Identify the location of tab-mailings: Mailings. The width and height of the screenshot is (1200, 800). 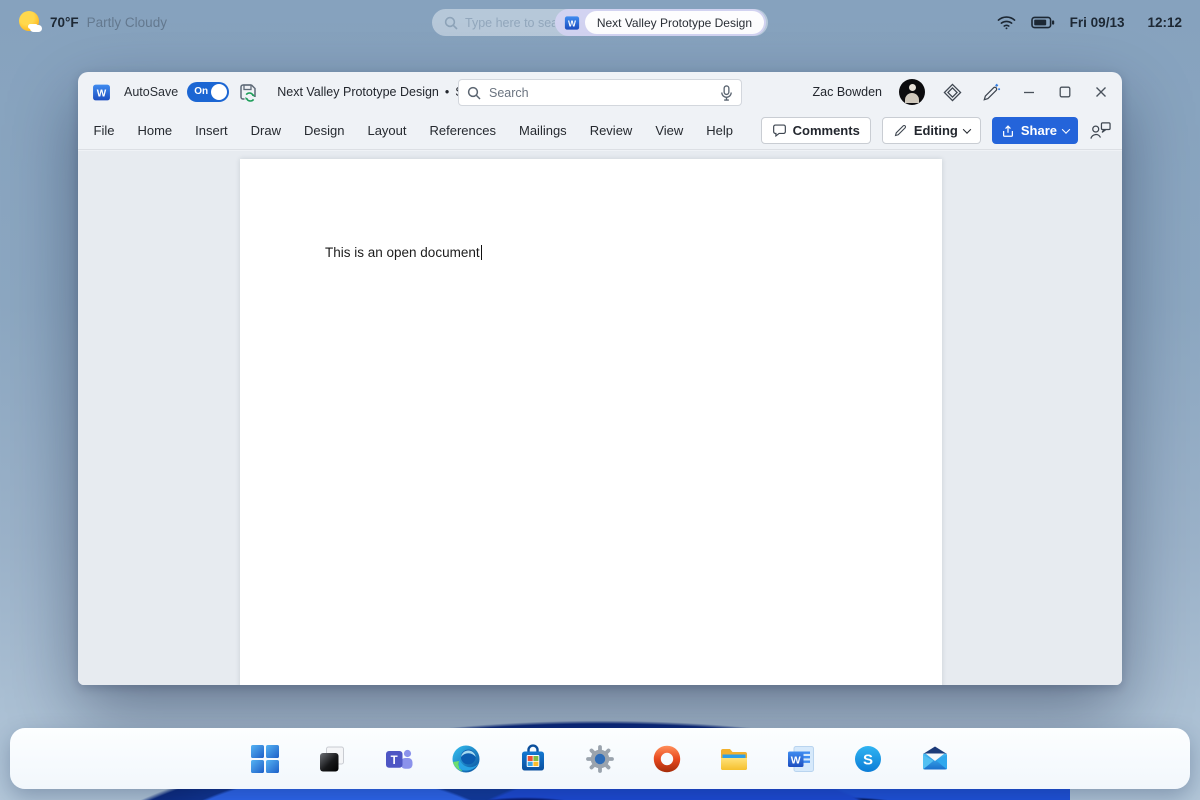
(543, 131).